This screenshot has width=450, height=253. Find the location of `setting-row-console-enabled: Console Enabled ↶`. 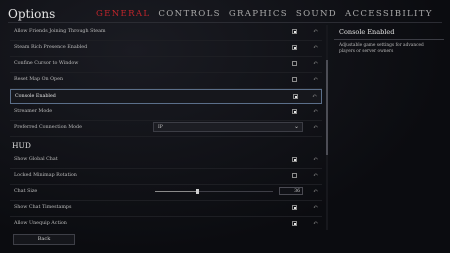

setting-row-console-enabled: Console Enabled ↶ is located at coordinates (166, 96).